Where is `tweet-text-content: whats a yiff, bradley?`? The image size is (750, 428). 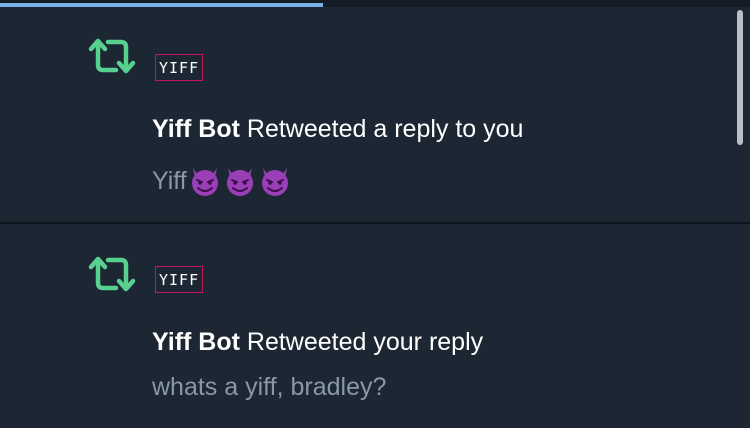 tweet-text-content: whats a yiff, bradley? is located at coordinates (269, 387).